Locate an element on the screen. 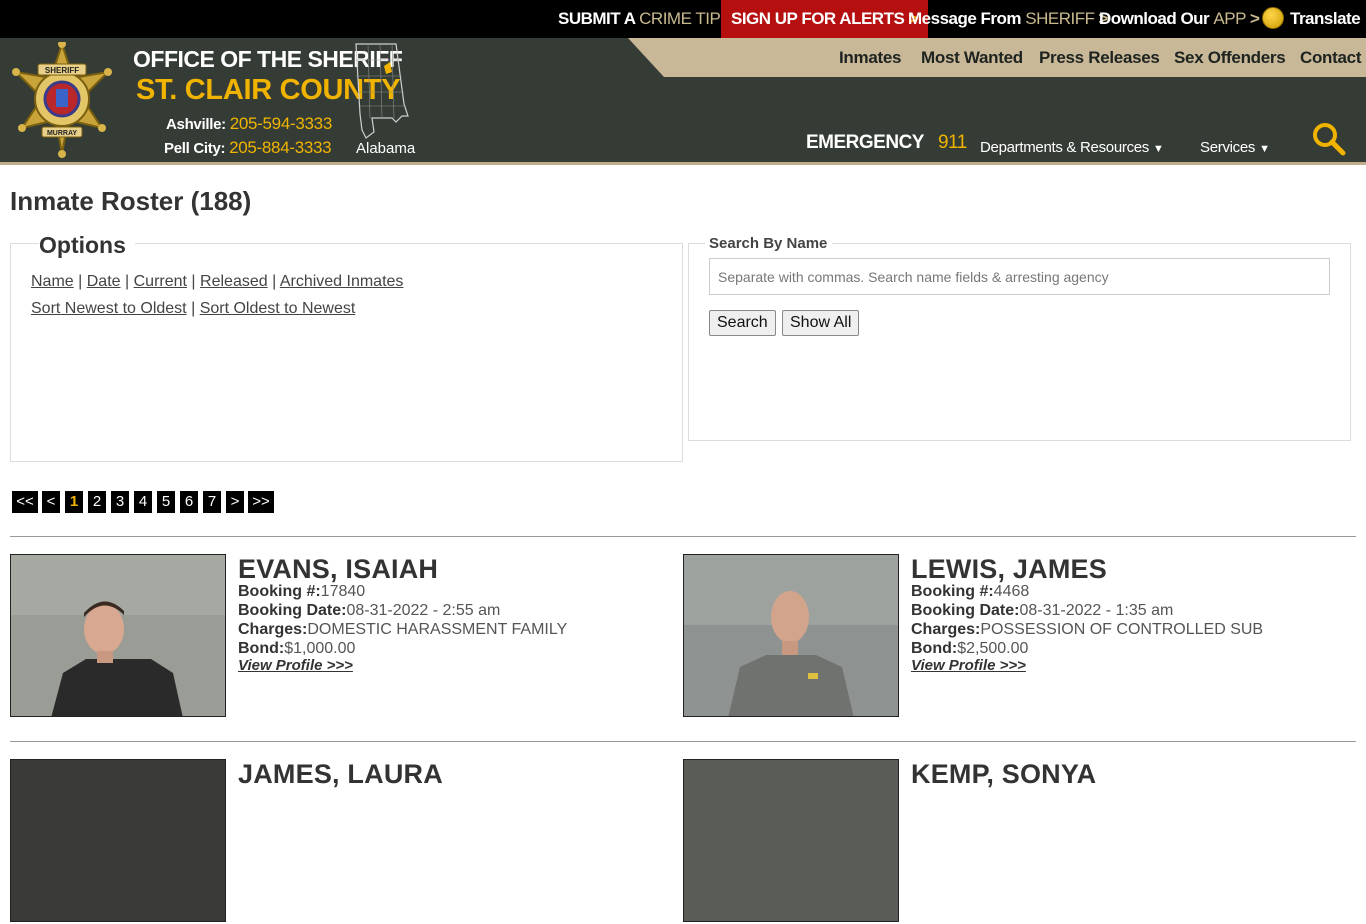 This screenshot has height=924, width=1366. translate-button: Translate is located at coordinates (1311, 19).